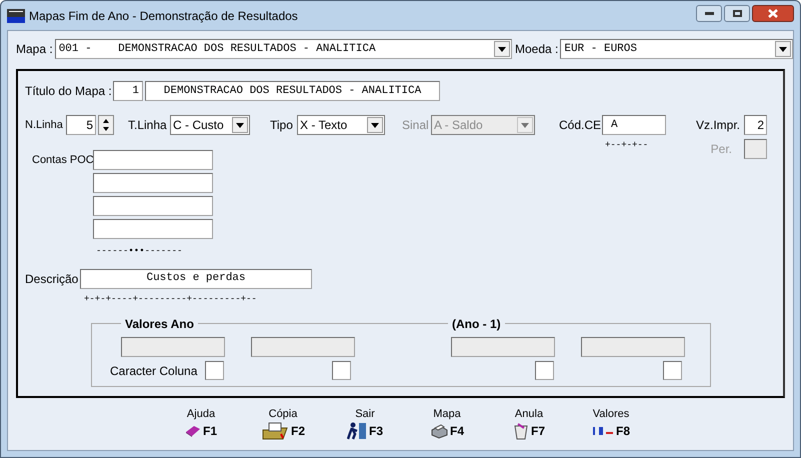 This screenshot has width=801, height=458. Describe the element at coordinates (282, 125) in the screenshot. I see `field-label: Tipo` at that location.